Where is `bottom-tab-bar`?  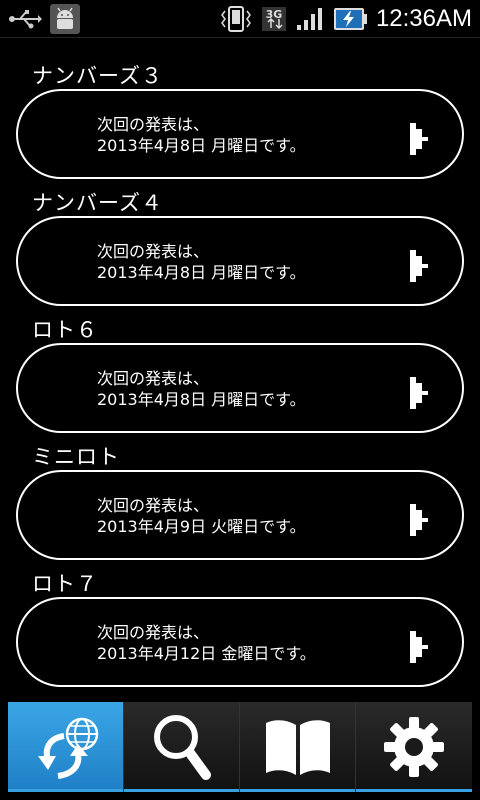
bottom-tab-bar is located at coordinates (240, 747).